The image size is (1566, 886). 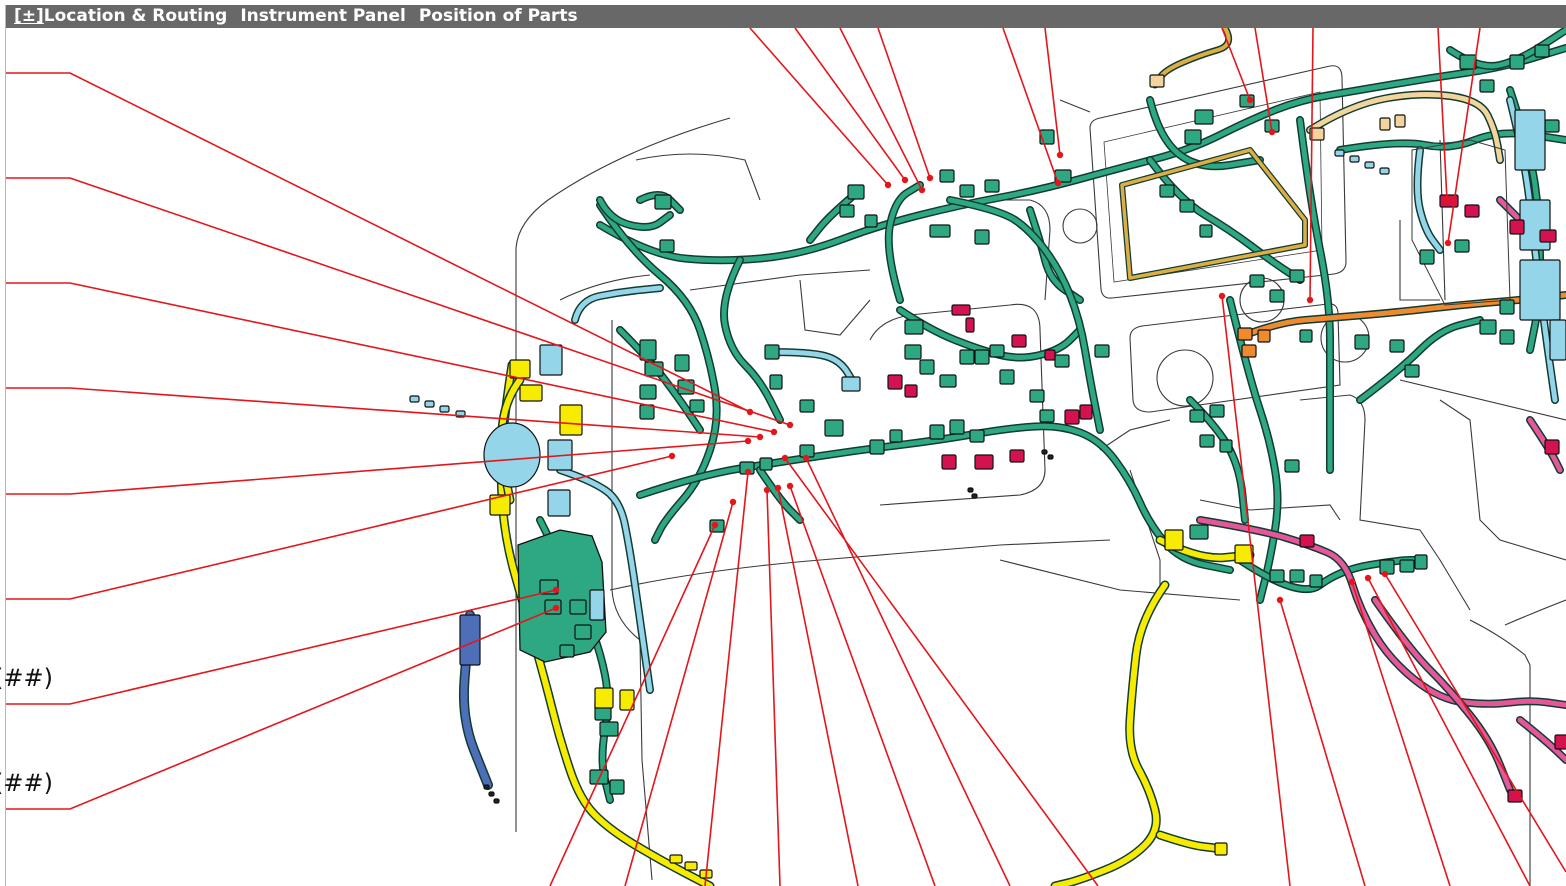 What do you see at coordinates (26, 783) in the screenshot?
I see `callout-label: (##)` at bounding box center [26, 783].